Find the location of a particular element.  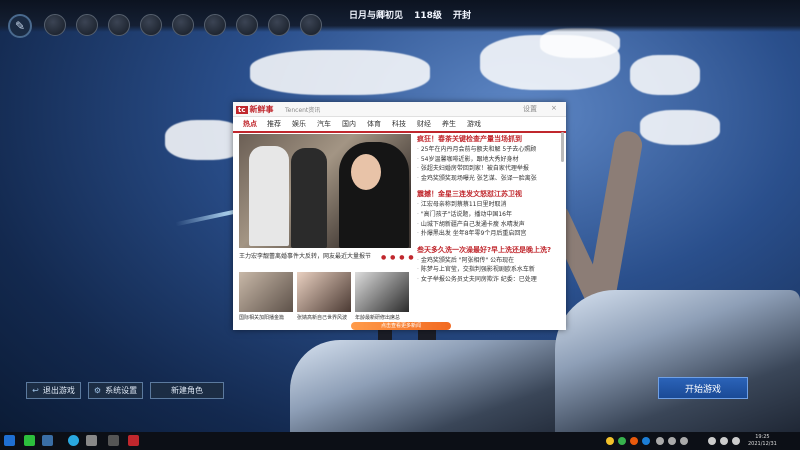

wechat-icon is located at coordinates (29, 440).